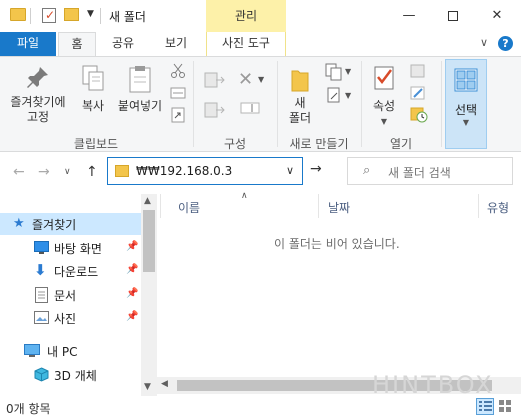 The image size is (521, 418). Describe the element at coordinates (484, 42) in the screenshot. I see `collapse-ribbon-chevron-icon: ∨` at that location.